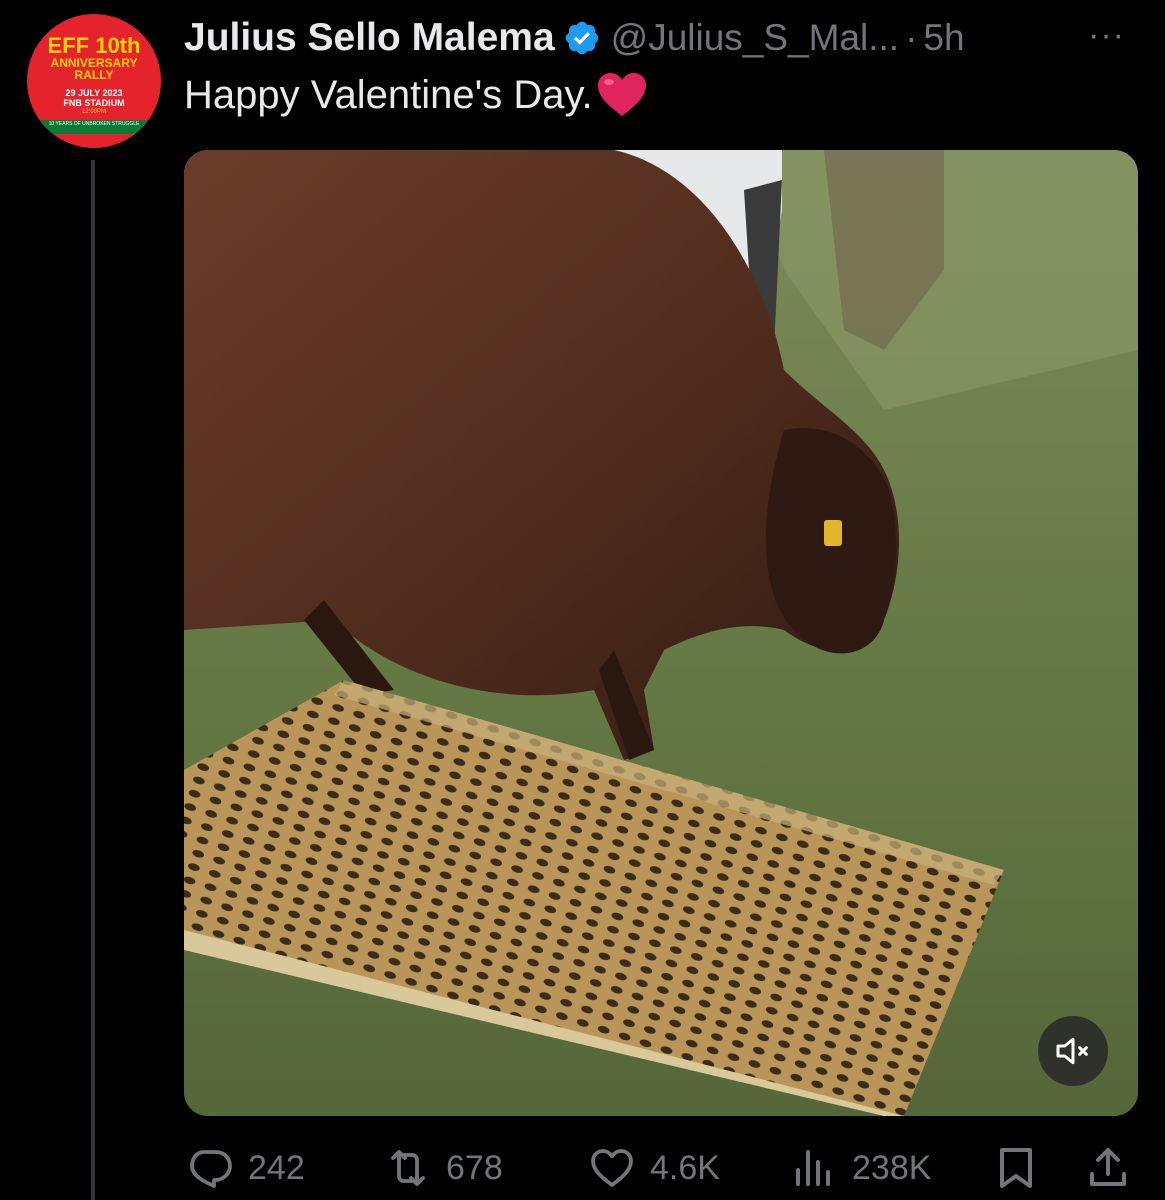 This screenshot has height=1200, width=1165. I want to click on repost-button: 678, so click(443, 1168).